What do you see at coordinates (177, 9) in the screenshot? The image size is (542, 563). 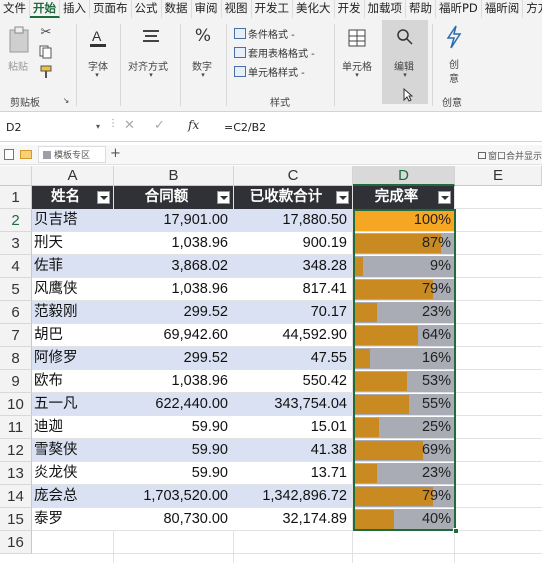 I see `tab-5: 数据` at bounding box center [177, 9].